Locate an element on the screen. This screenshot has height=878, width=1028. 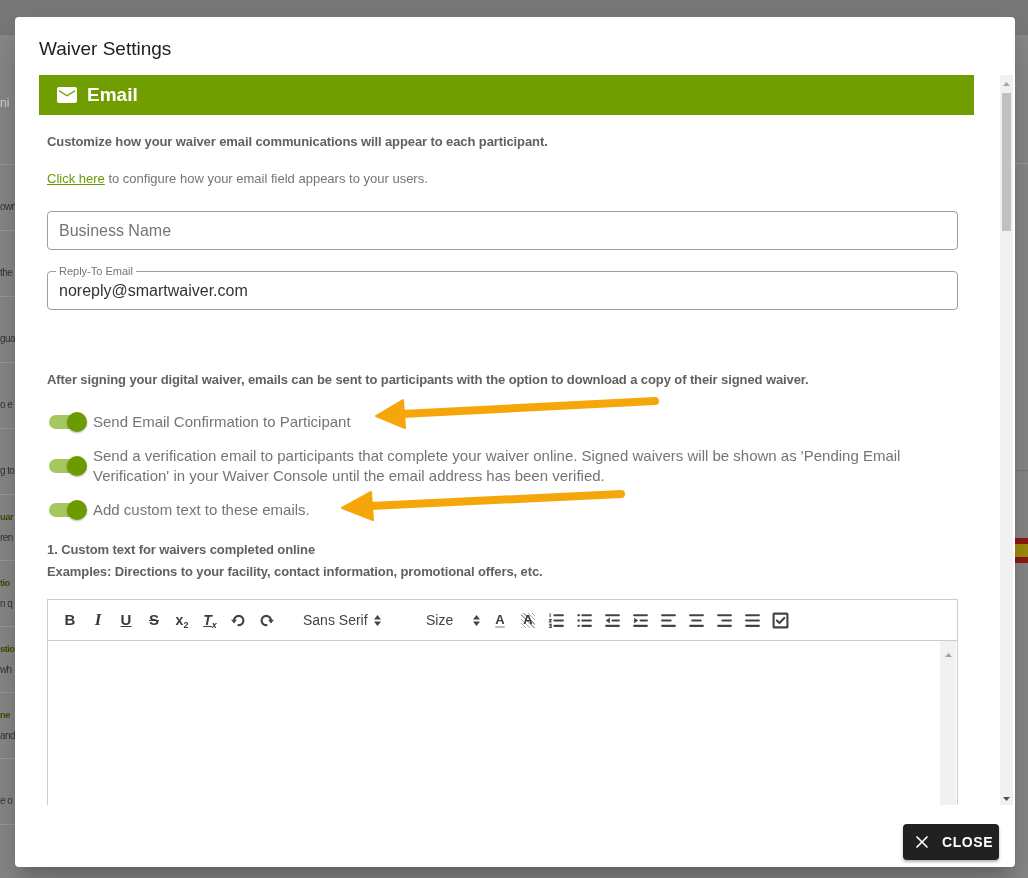
background-text: the is located at coordinates (6, 273).